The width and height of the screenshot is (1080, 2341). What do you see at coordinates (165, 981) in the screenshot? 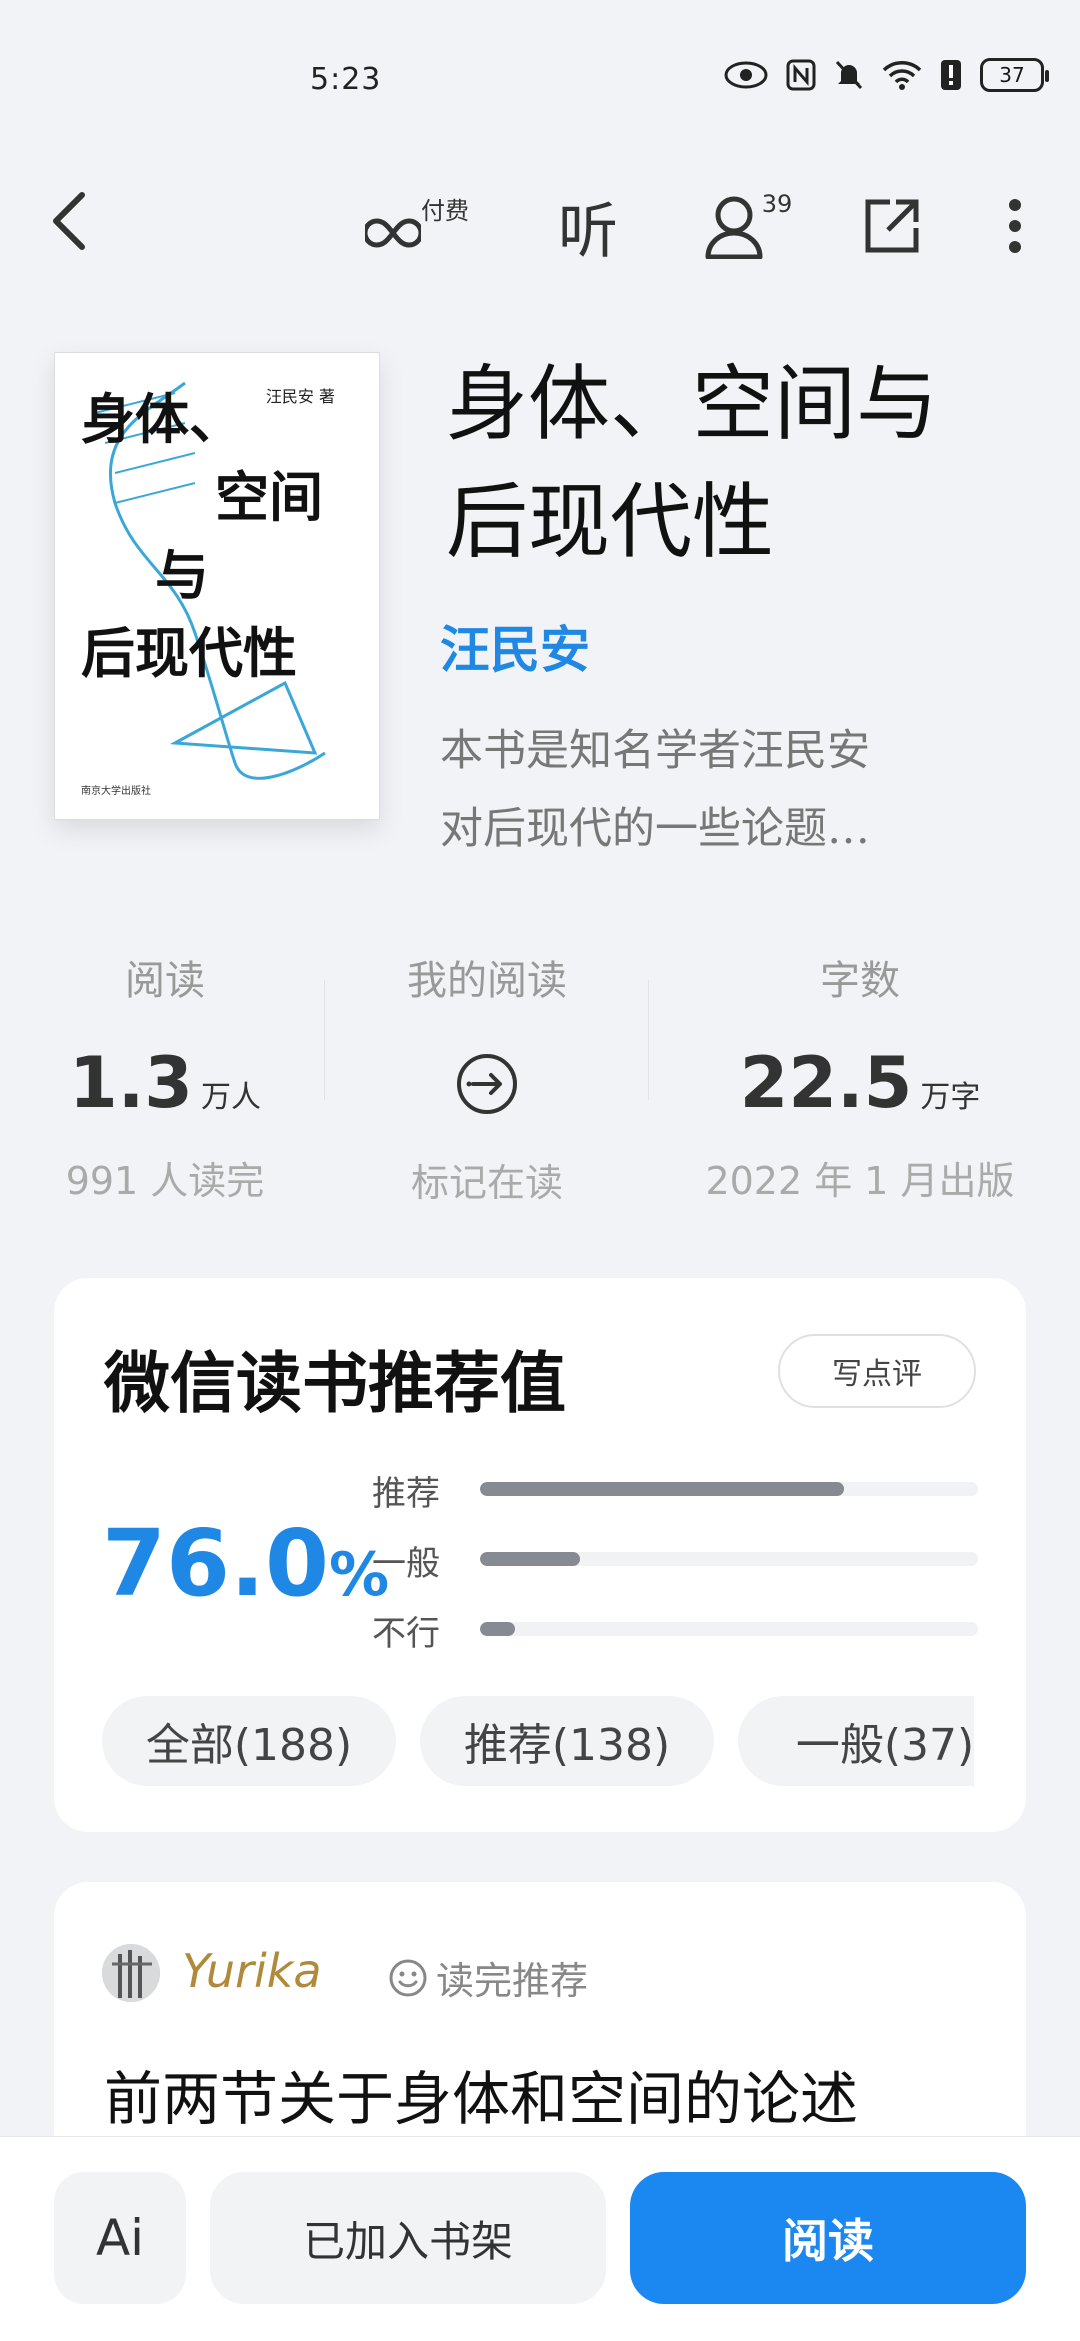
I see `stat-reads-label: 阅读` at bounding box center [165, 981].